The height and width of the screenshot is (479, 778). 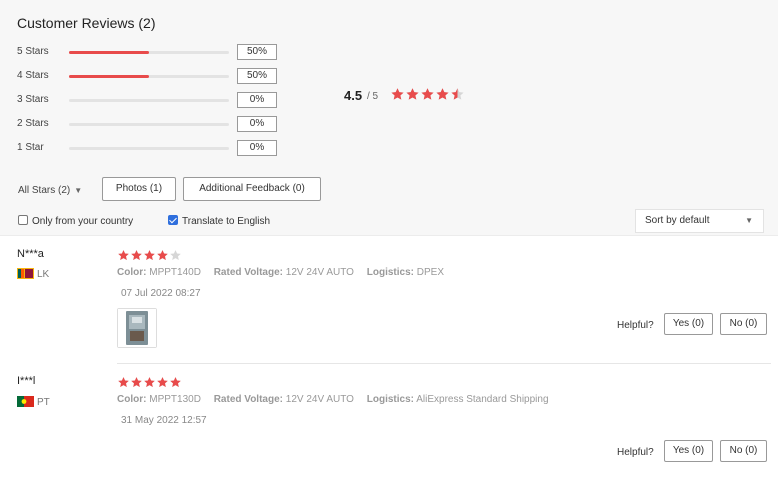 I want to click on distribution-row-1: 1 Star 0%, so click(x=152, y=148).